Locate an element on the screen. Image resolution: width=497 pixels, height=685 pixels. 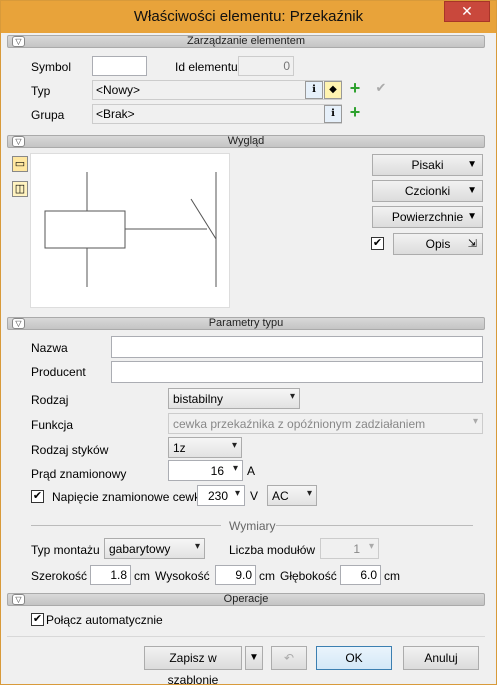
auto-connect-checkbox: ✔ is located at coordinates (37, 619).